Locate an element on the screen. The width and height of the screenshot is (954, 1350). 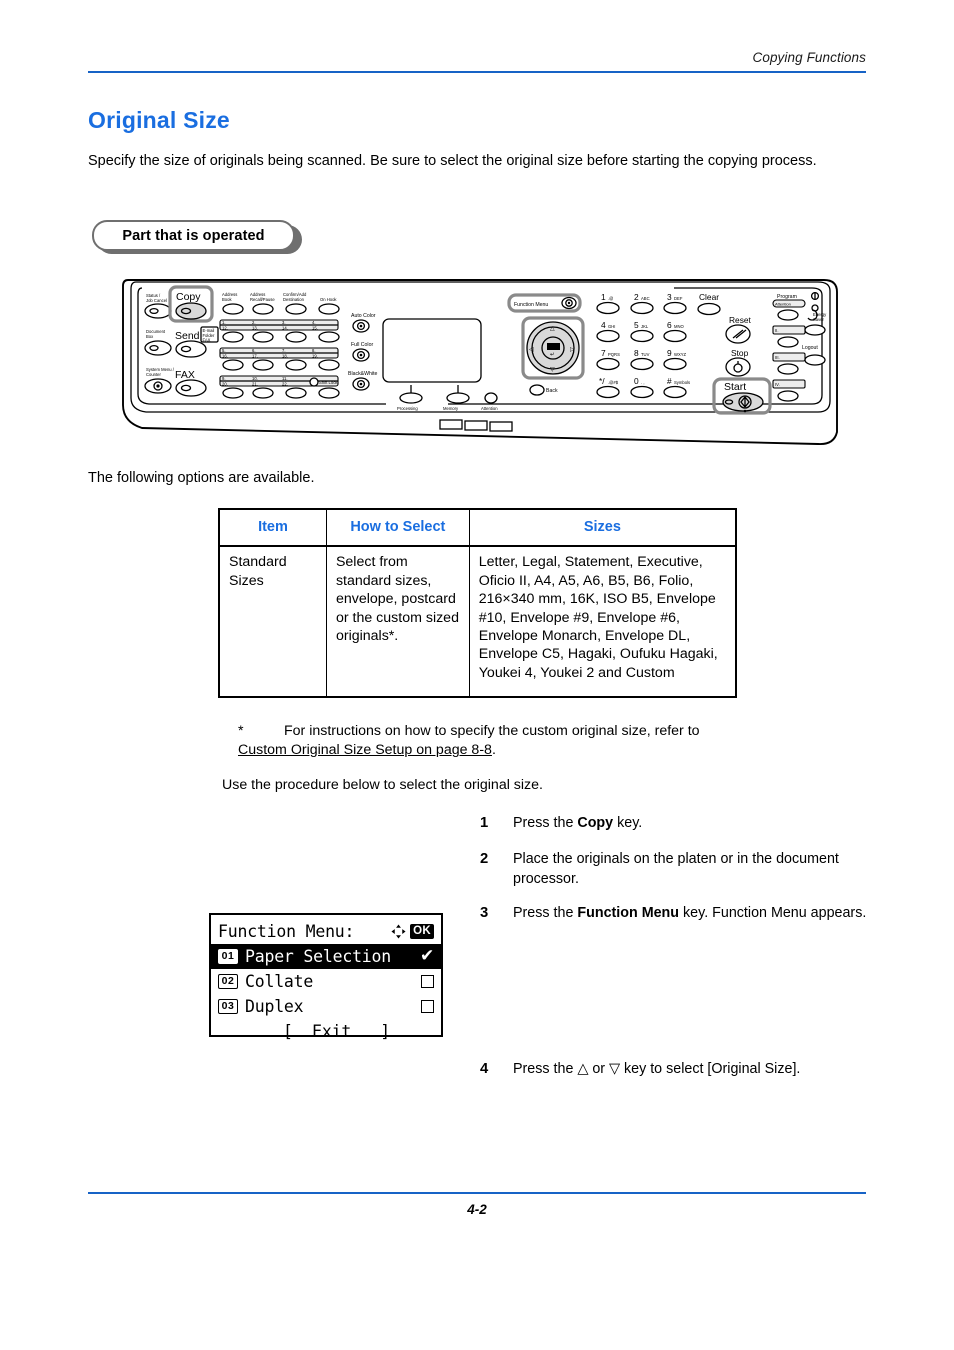
svg-text: 9. is located at coordinates (224, 378).